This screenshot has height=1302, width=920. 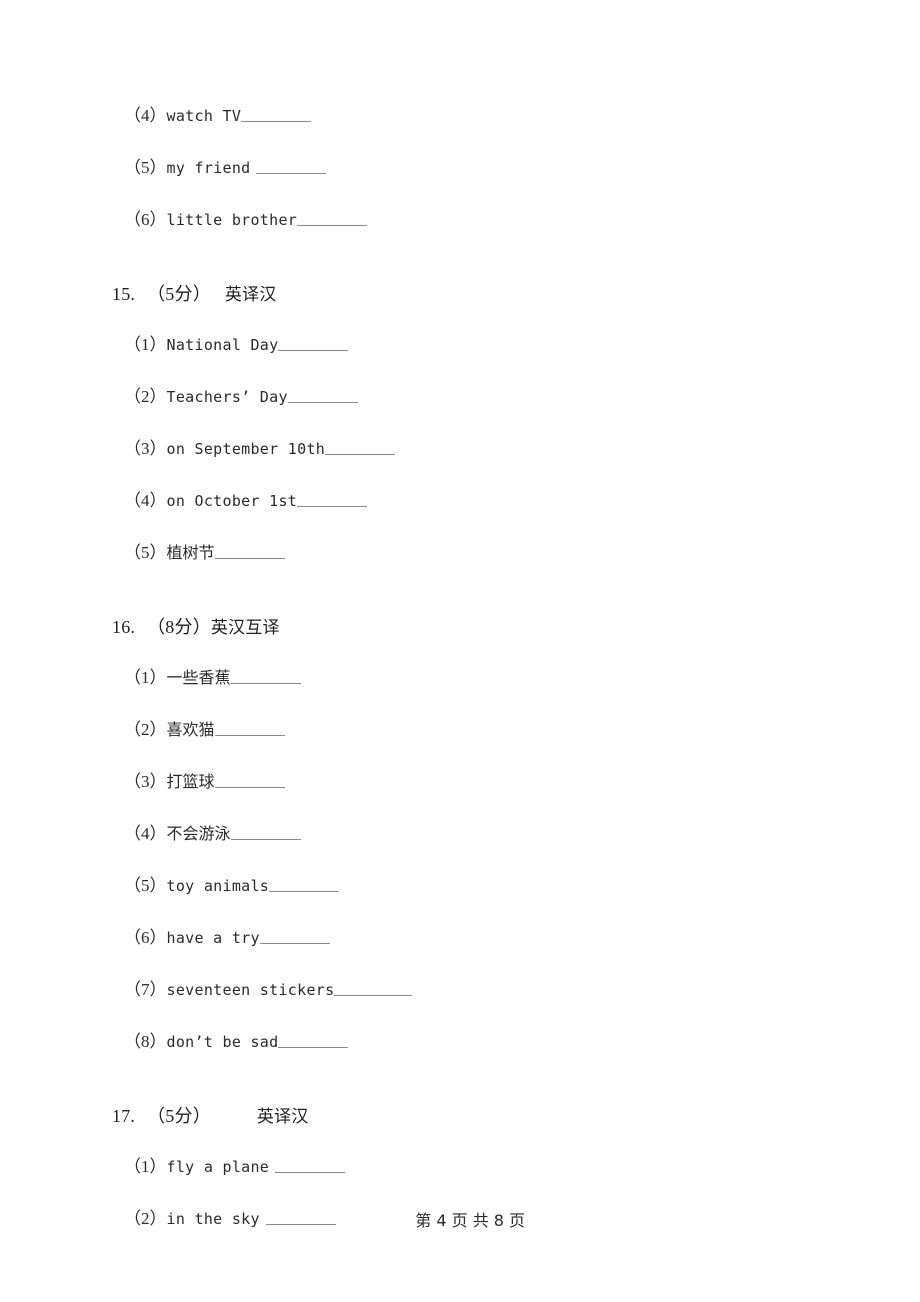 I want to click on question-sub-item: （4）watch TV, so click(x=462, y=116).